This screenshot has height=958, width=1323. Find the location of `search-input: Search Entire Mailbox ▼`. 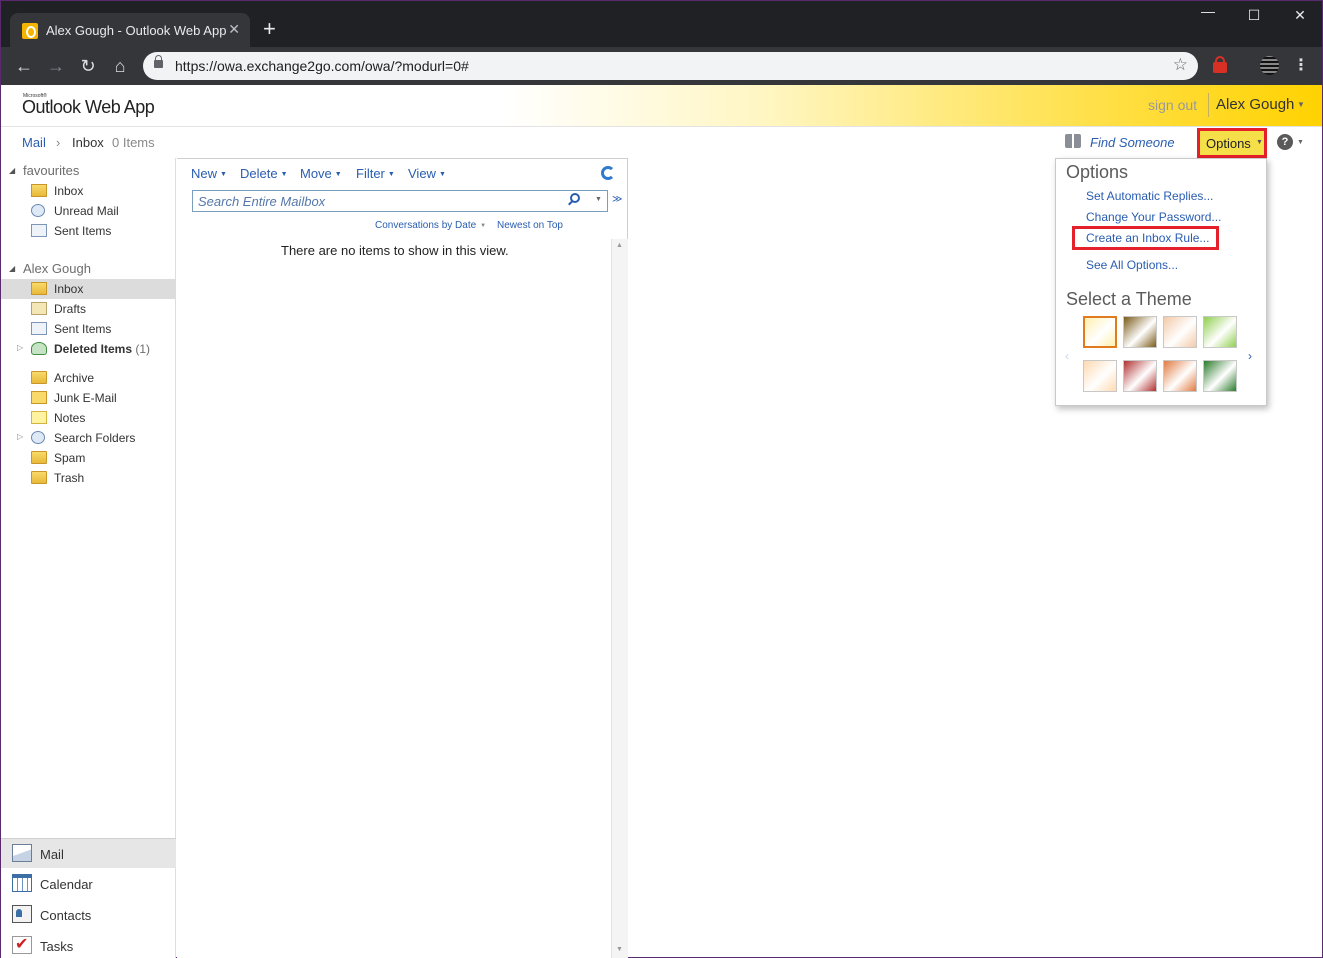

search-input: Search Entire Mailbox ▼ is located at coordinates (400, 201).